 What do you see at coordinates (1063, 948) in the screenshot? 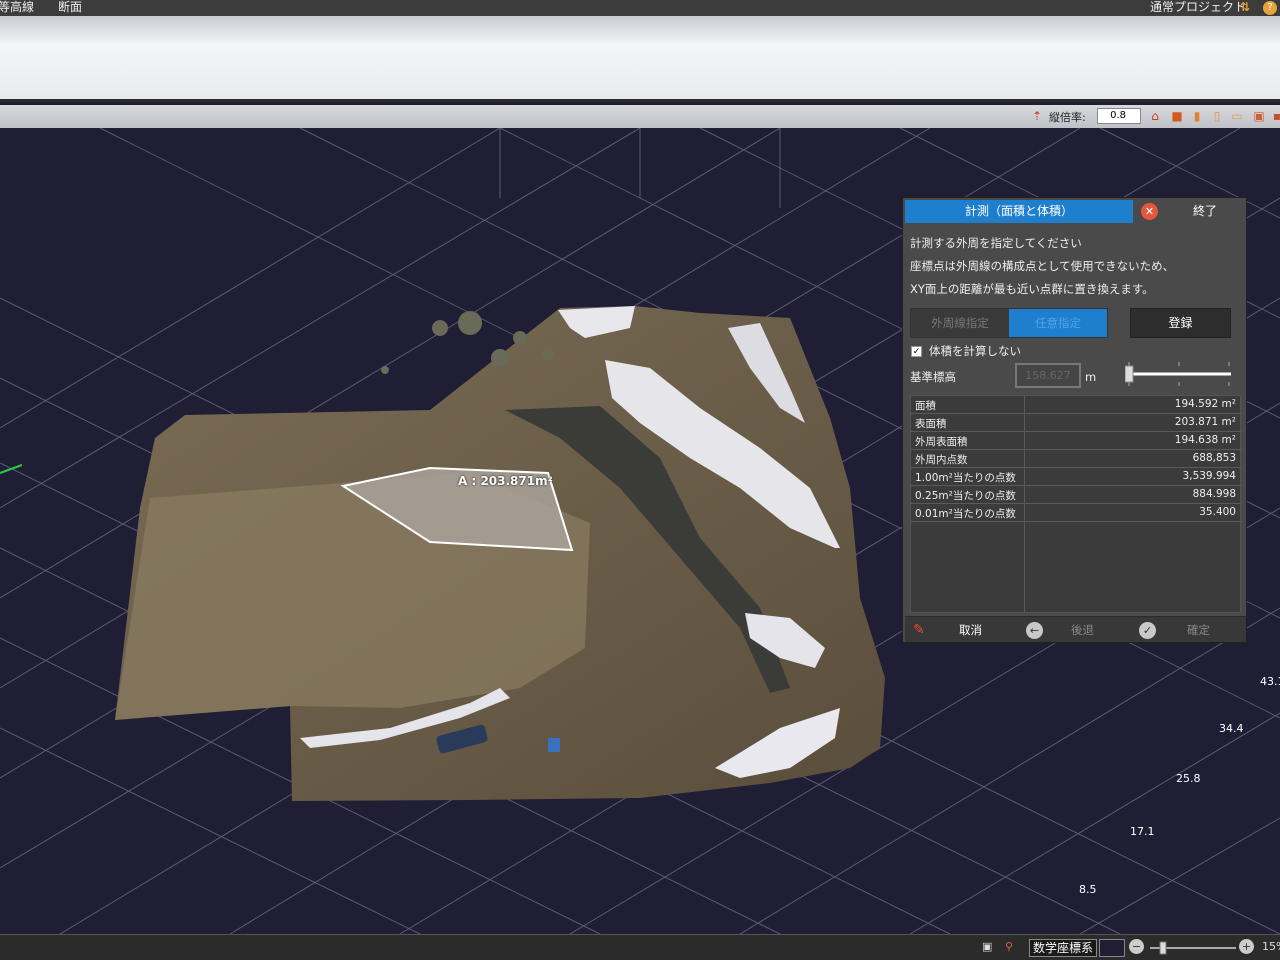
I see `coord-system-label: 数学座標系` at bounding box center [1063, 948].